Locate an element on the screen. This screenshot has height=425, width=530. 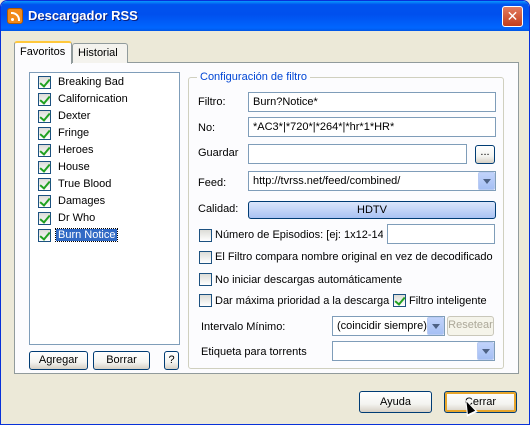
close-button: Cerrar is located at coordinates (480, 402).